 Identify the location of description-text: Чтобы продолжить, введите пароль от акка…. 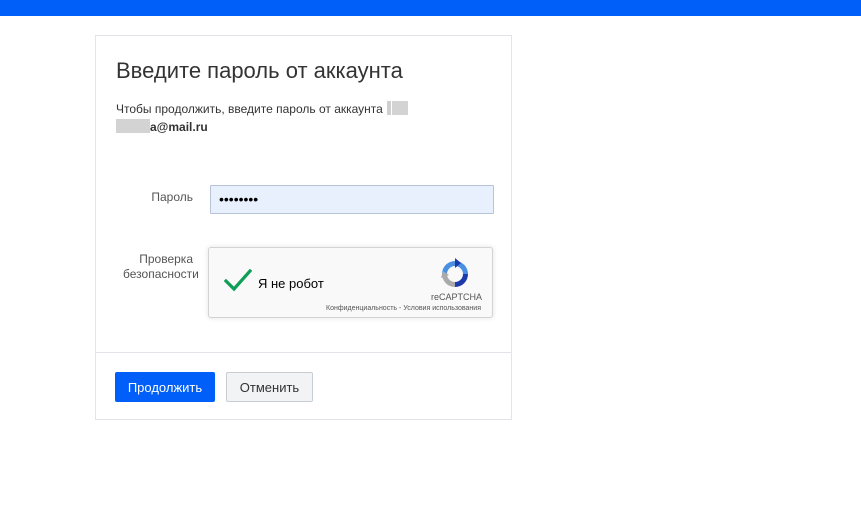
(249, 109).